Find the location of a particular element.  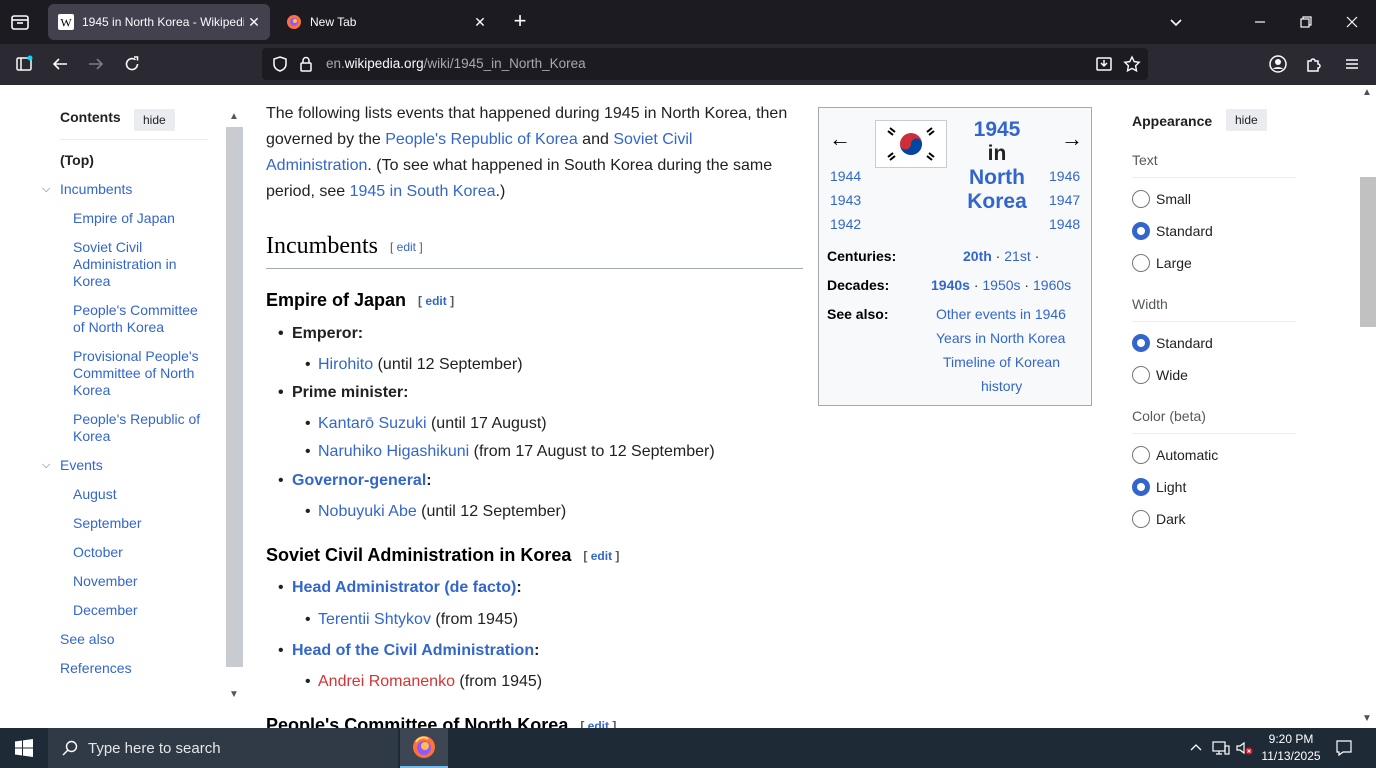

see-also-link-other-events: Other events in 1946 is located at coordinates (1001, 314).